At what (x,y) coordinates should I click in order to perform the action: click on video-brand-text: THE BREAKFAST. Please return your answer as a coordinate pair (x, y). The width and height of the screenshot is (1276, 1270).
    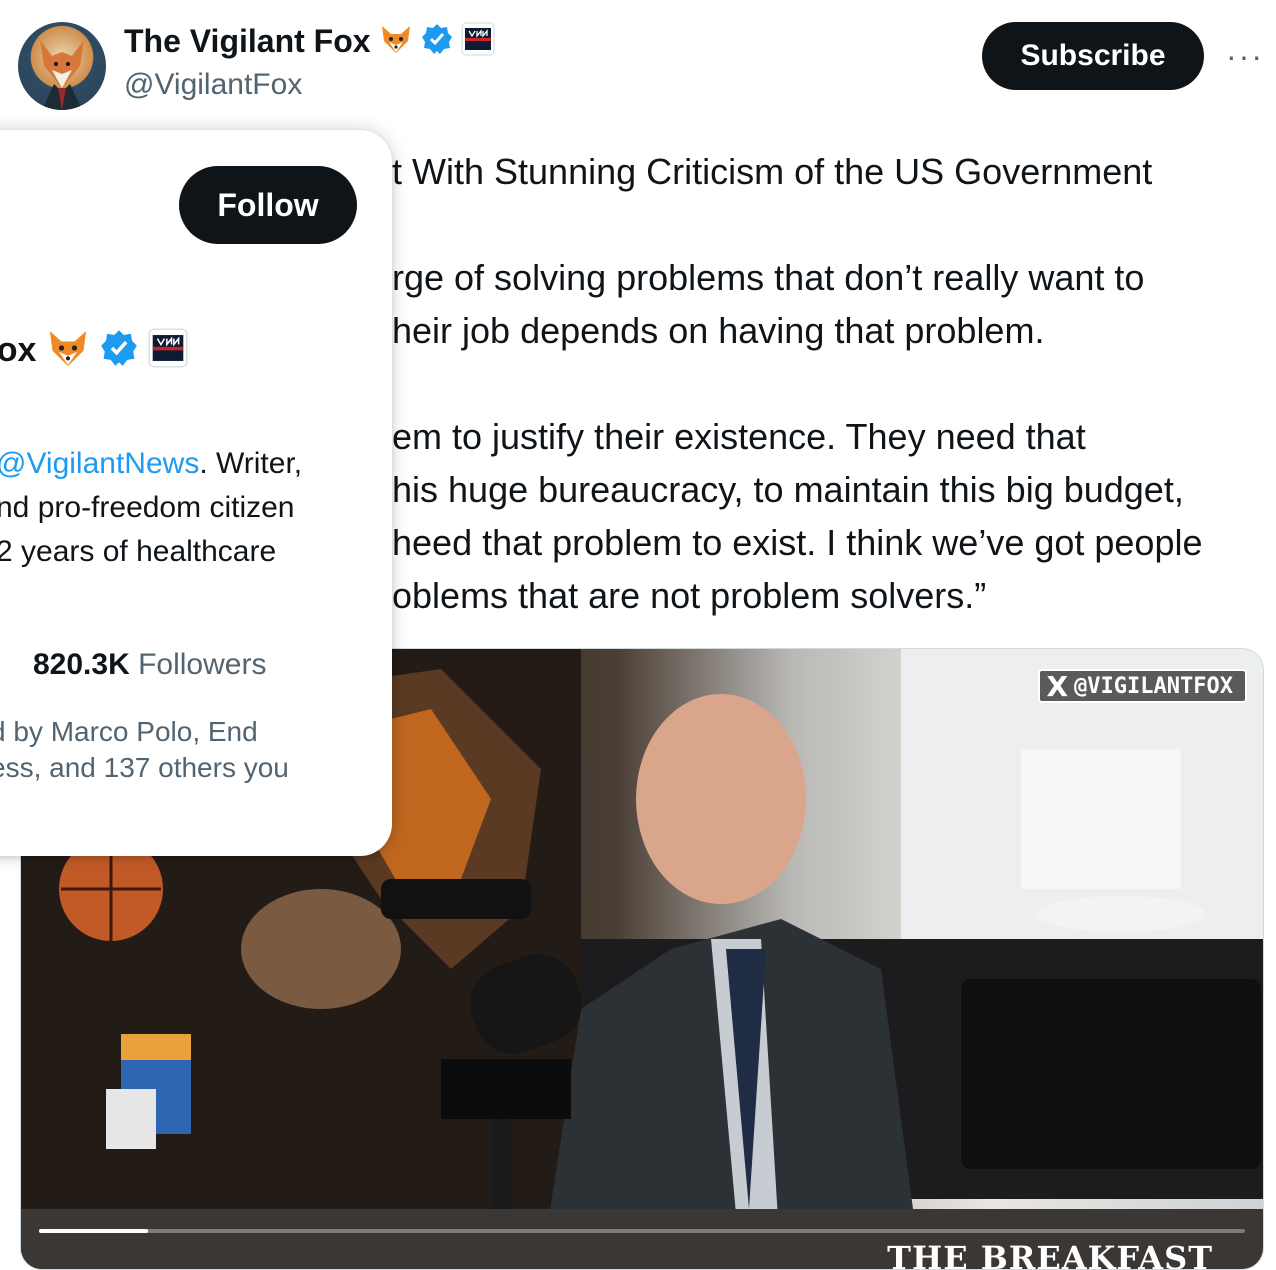
    Looking at the image, I should click on (1050, 1254).